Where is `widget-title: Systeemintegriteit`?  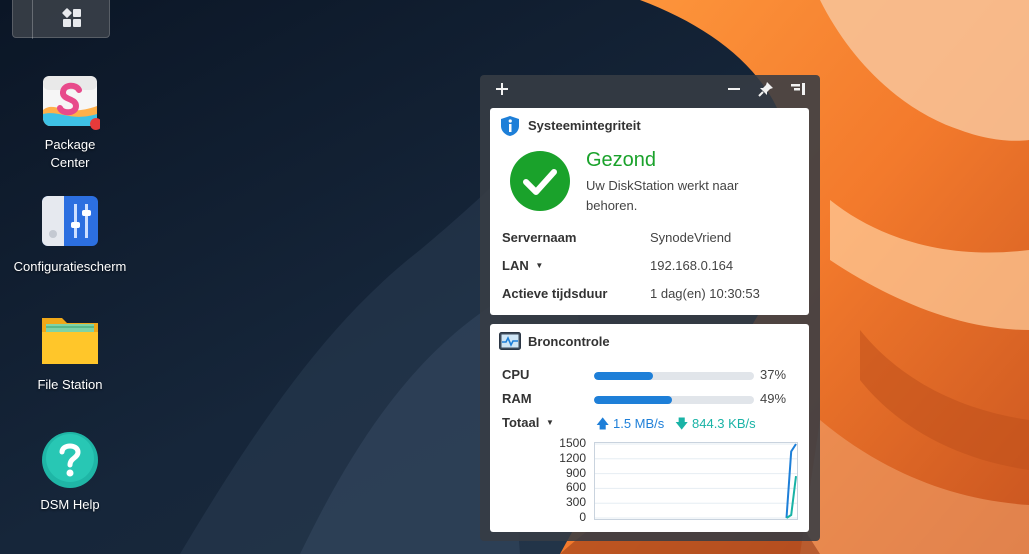 widget-title: Systeemintegriteit is located at coordinates (584, 125).